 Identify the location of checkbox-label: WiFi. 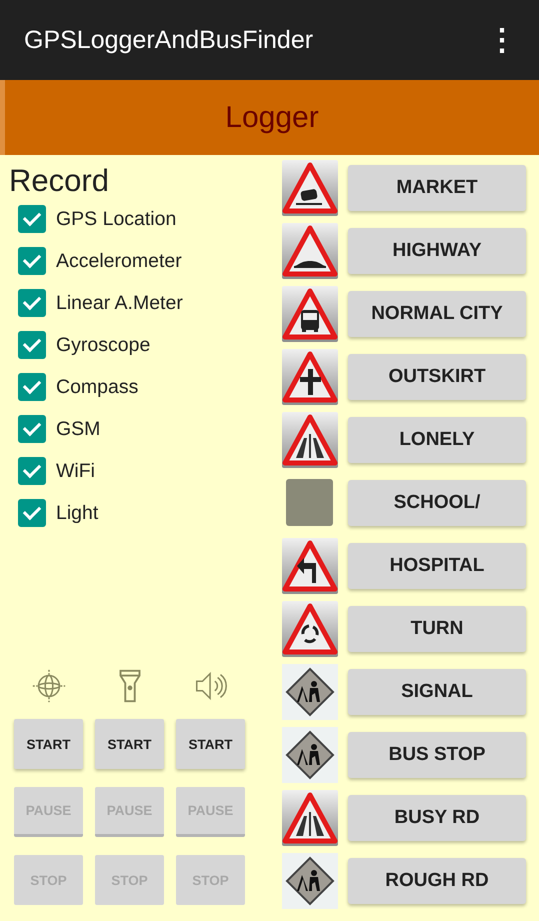
(75, 471).